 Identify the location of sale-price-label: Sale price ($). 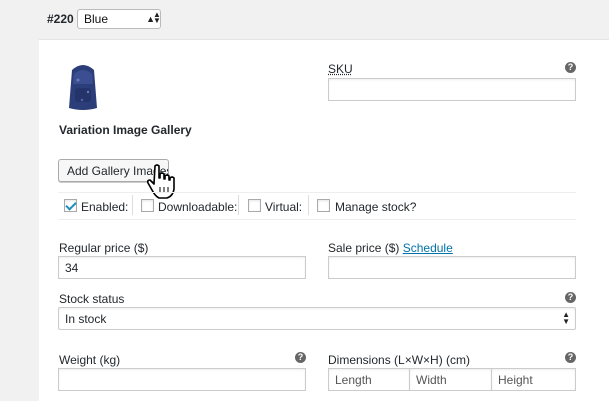
(364, 248).